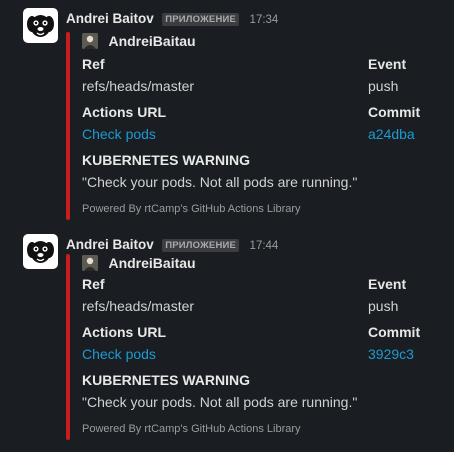 The width and height of the screenshot is (454, 452). I want to click on message-header: Andrei Baitov ПРИЛОЖЕНИЕ 17:34, so click(172, 19).